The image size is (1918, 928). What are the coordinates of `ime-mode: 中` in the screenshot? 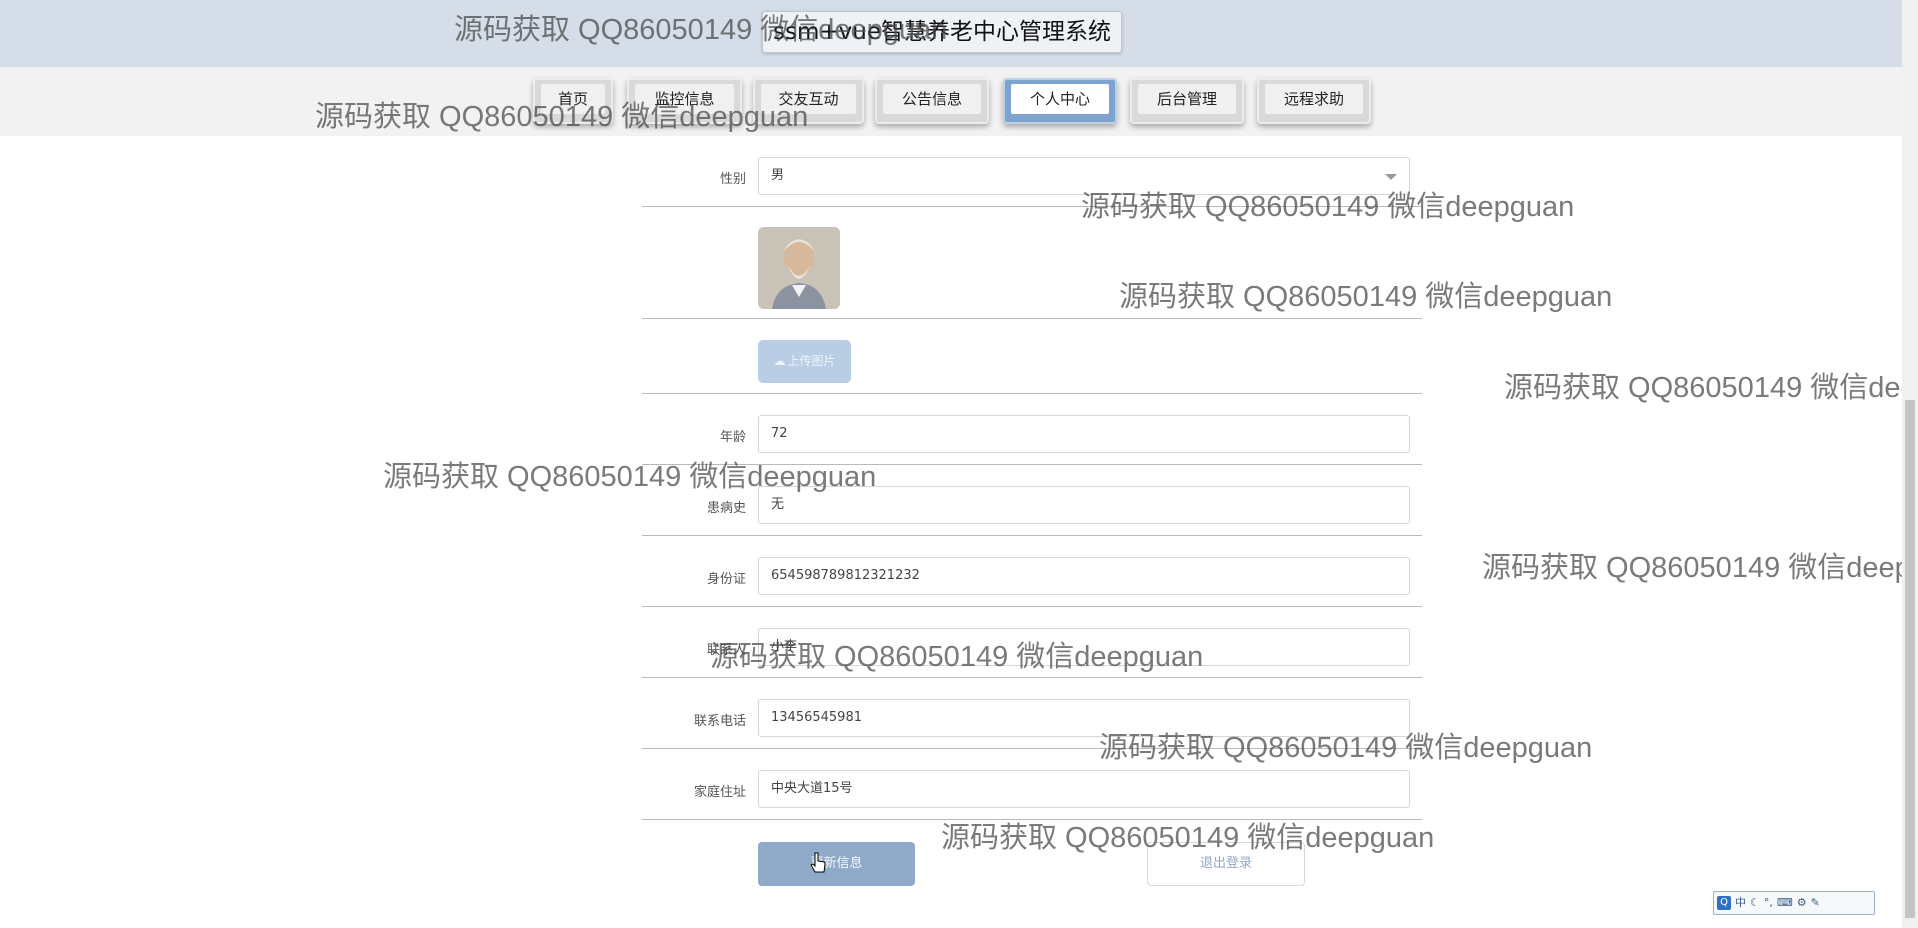 It's located at (1740, 903).